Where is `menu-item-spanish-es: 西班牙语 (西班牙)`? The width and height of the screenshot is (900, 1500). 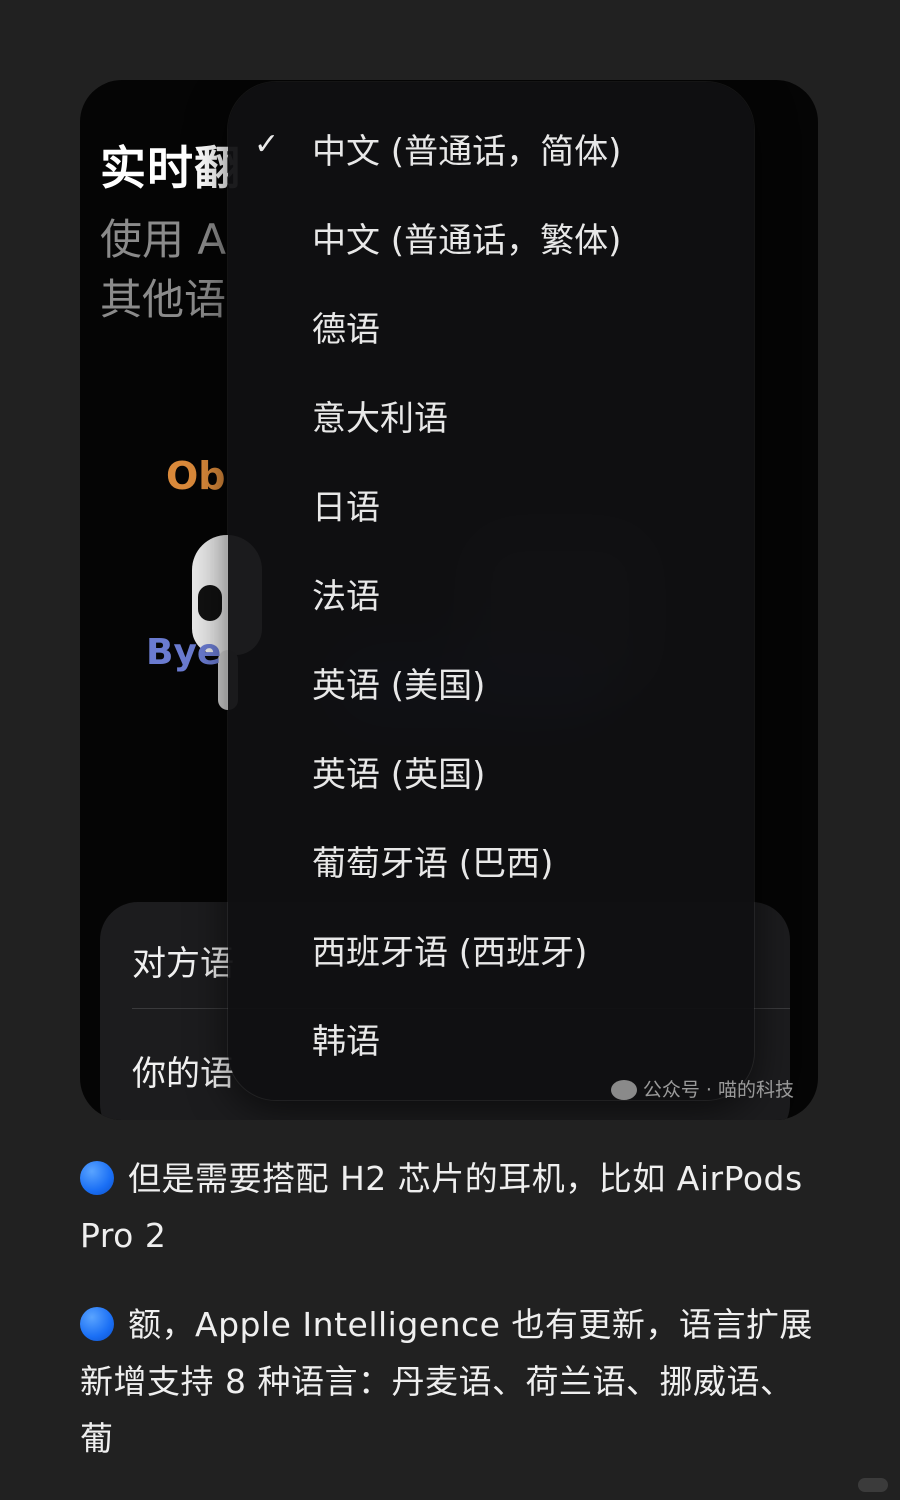 menu-item-spanish-es: 西班牙语 (西班牙) is located at coordinates (491, 947).